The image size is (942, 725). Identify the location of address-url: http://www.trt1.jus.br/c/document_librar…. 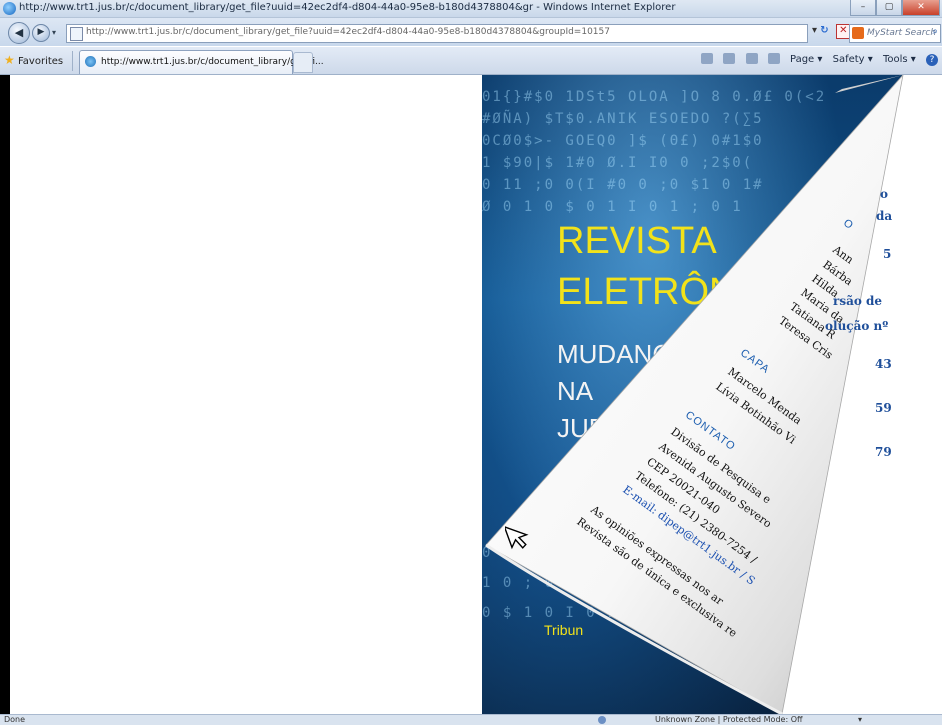
(348, 32).